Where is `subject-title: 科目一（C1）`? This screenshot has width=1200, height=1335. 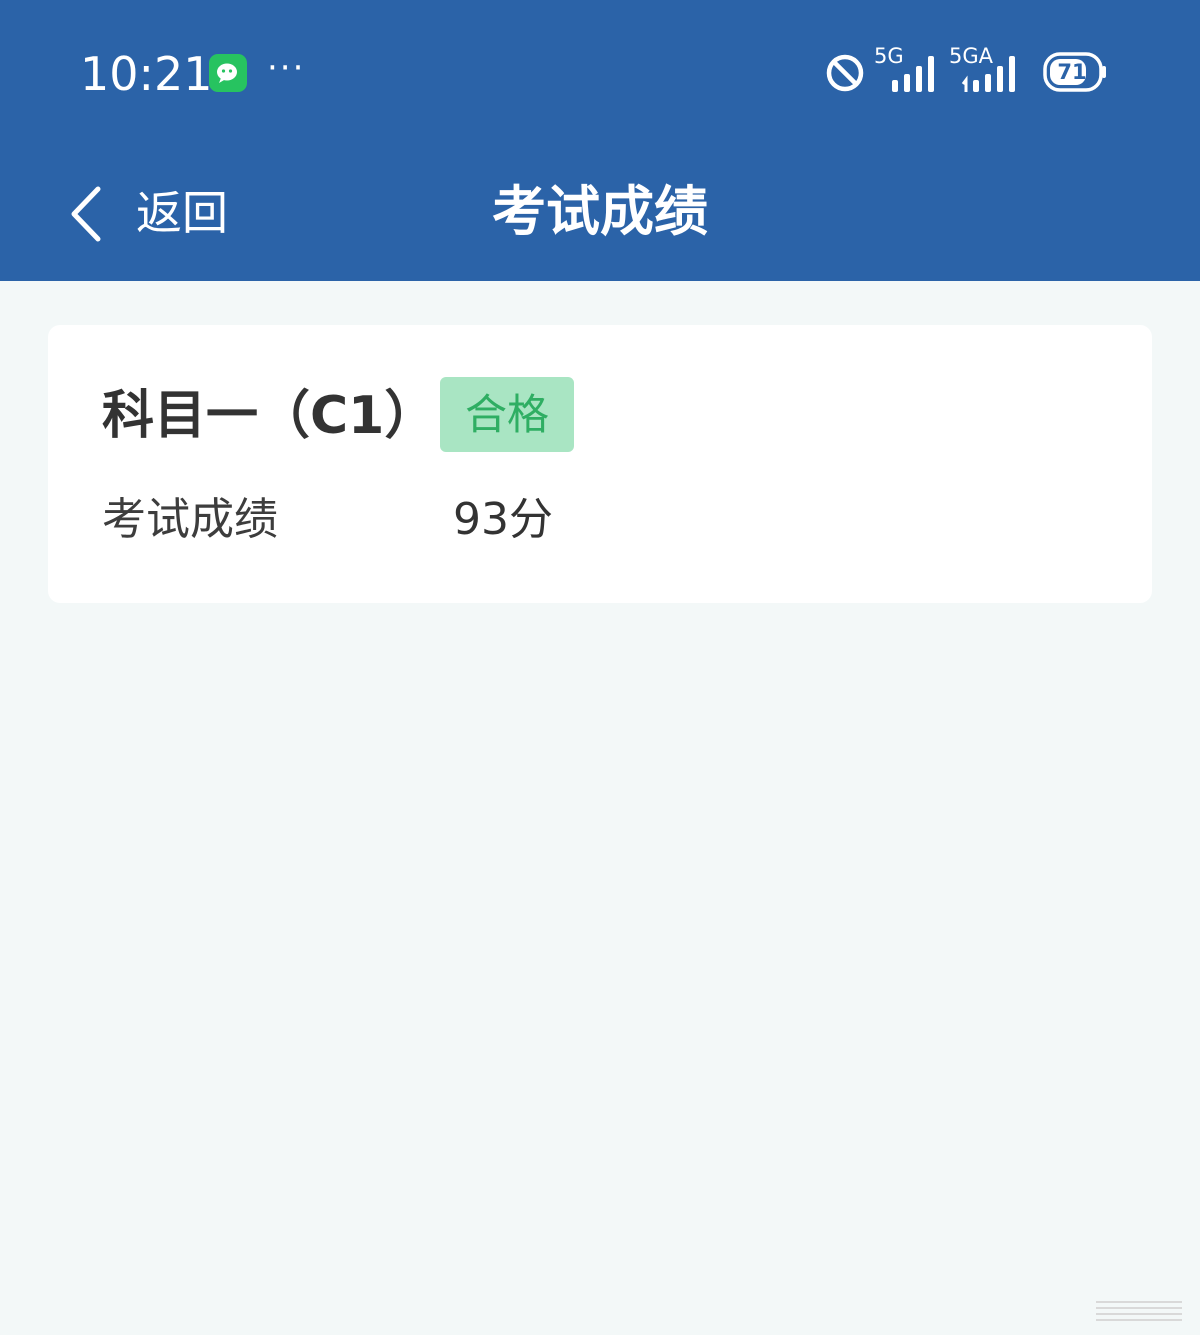
subject-title: 科目一（C1） is located at coordinates (269, 416).